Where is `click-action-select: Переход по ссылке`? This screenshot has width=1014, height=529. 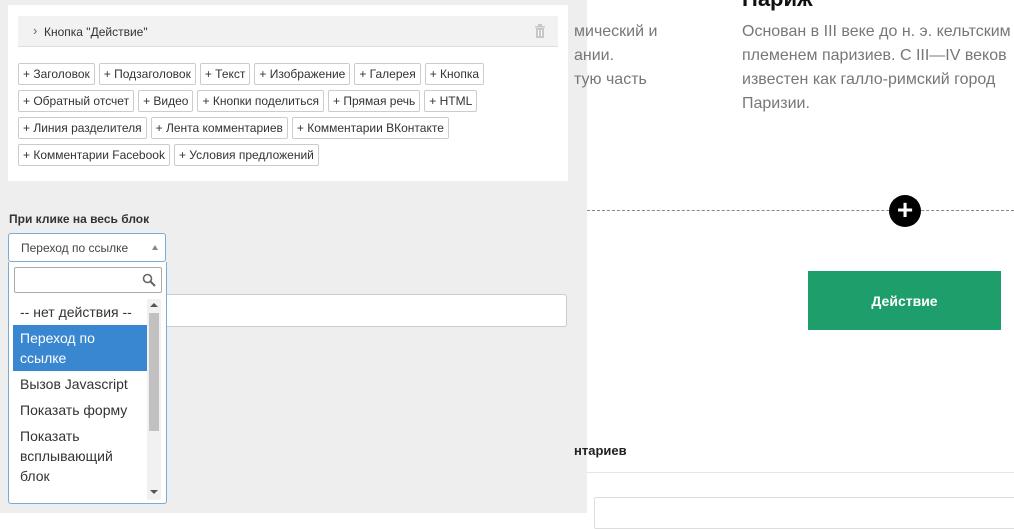
click-action-select: Переход по ссылке is located at coordinates (87, 247).